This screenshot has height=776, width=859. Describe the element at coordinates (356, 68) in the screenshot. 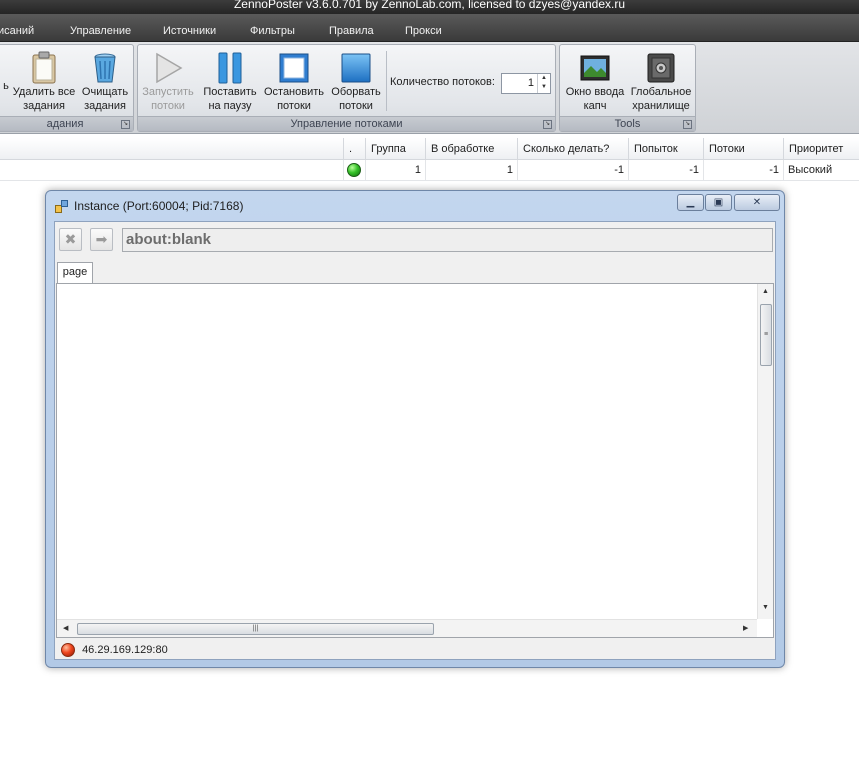

I see `stop-icon` at that location.